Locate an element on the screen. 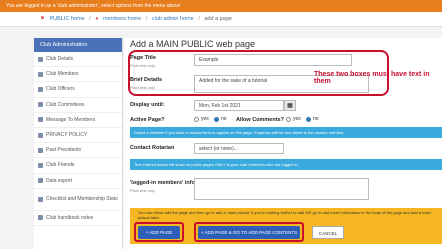 This screenshot has width=442, height=249. sidebar-item-label: Club handbook notes is located at coordinates (70, 217).